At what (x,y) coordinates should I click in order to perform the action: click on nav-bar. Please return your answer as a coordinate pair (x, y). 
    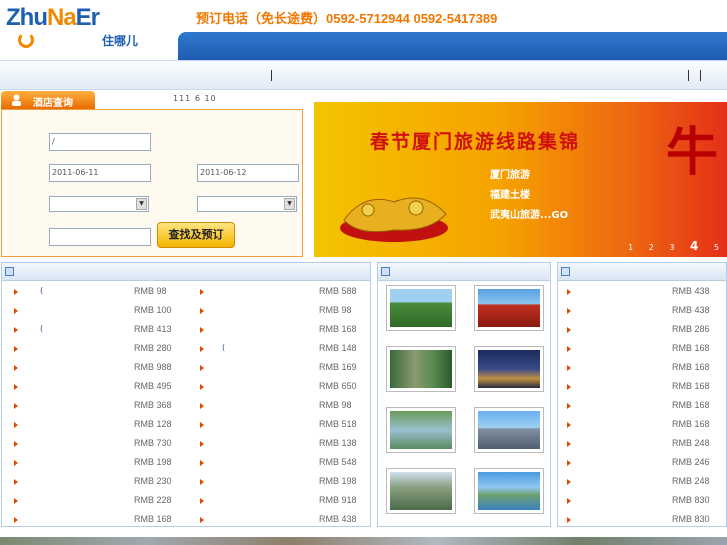
    Looking at the image, I should click on (363, 75).